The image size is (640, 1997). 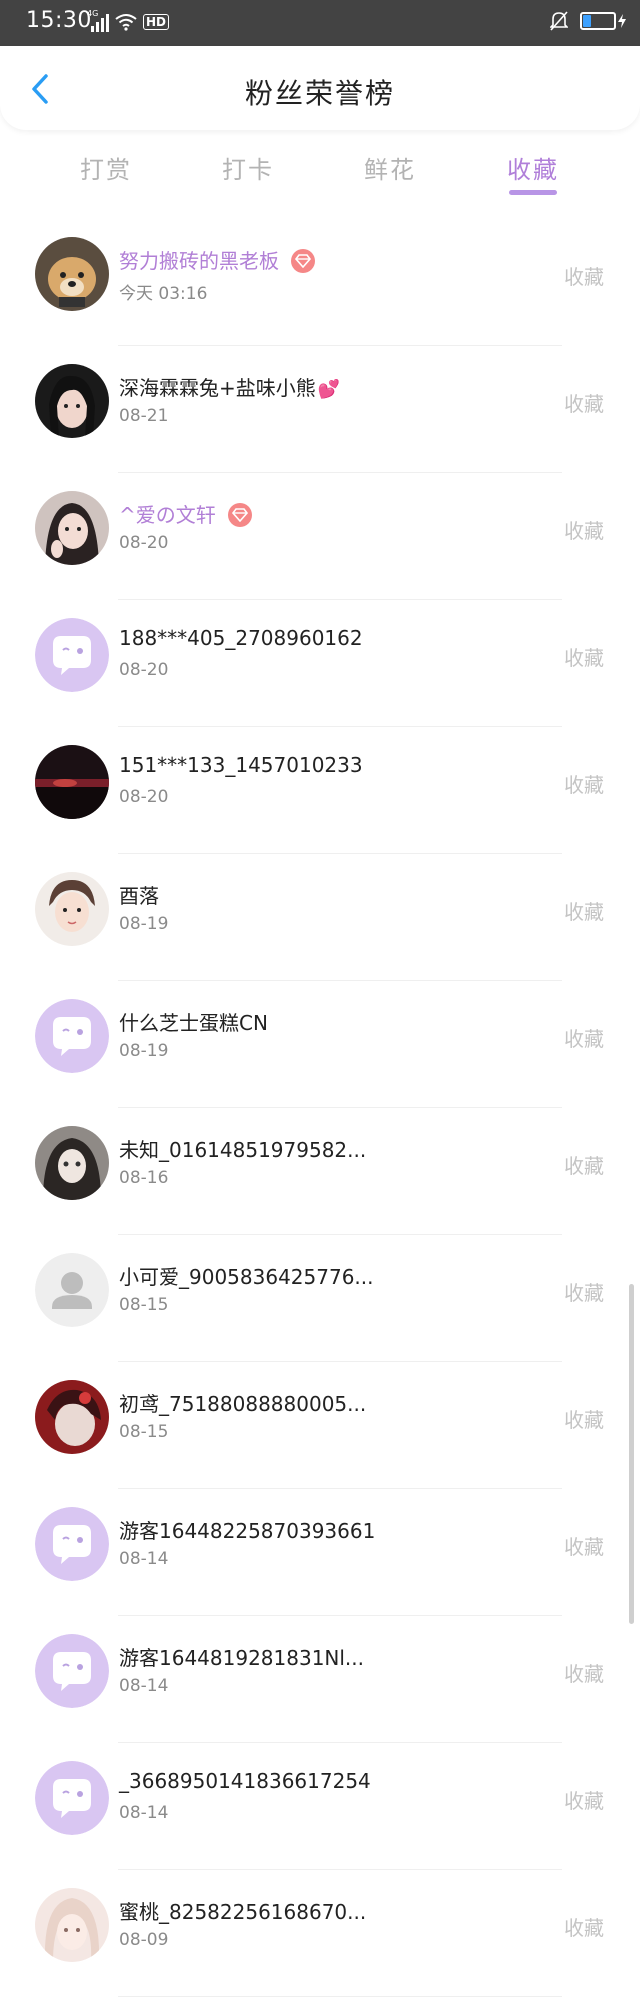 I want to click on list-item: _3668950141836617254 08-14 收藏, so click(x=320, y=1806).